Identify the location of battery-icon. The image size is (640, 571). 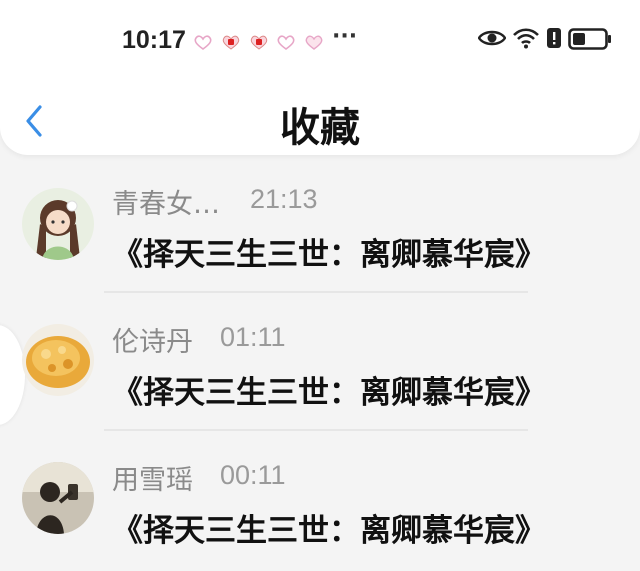
(589, 39).